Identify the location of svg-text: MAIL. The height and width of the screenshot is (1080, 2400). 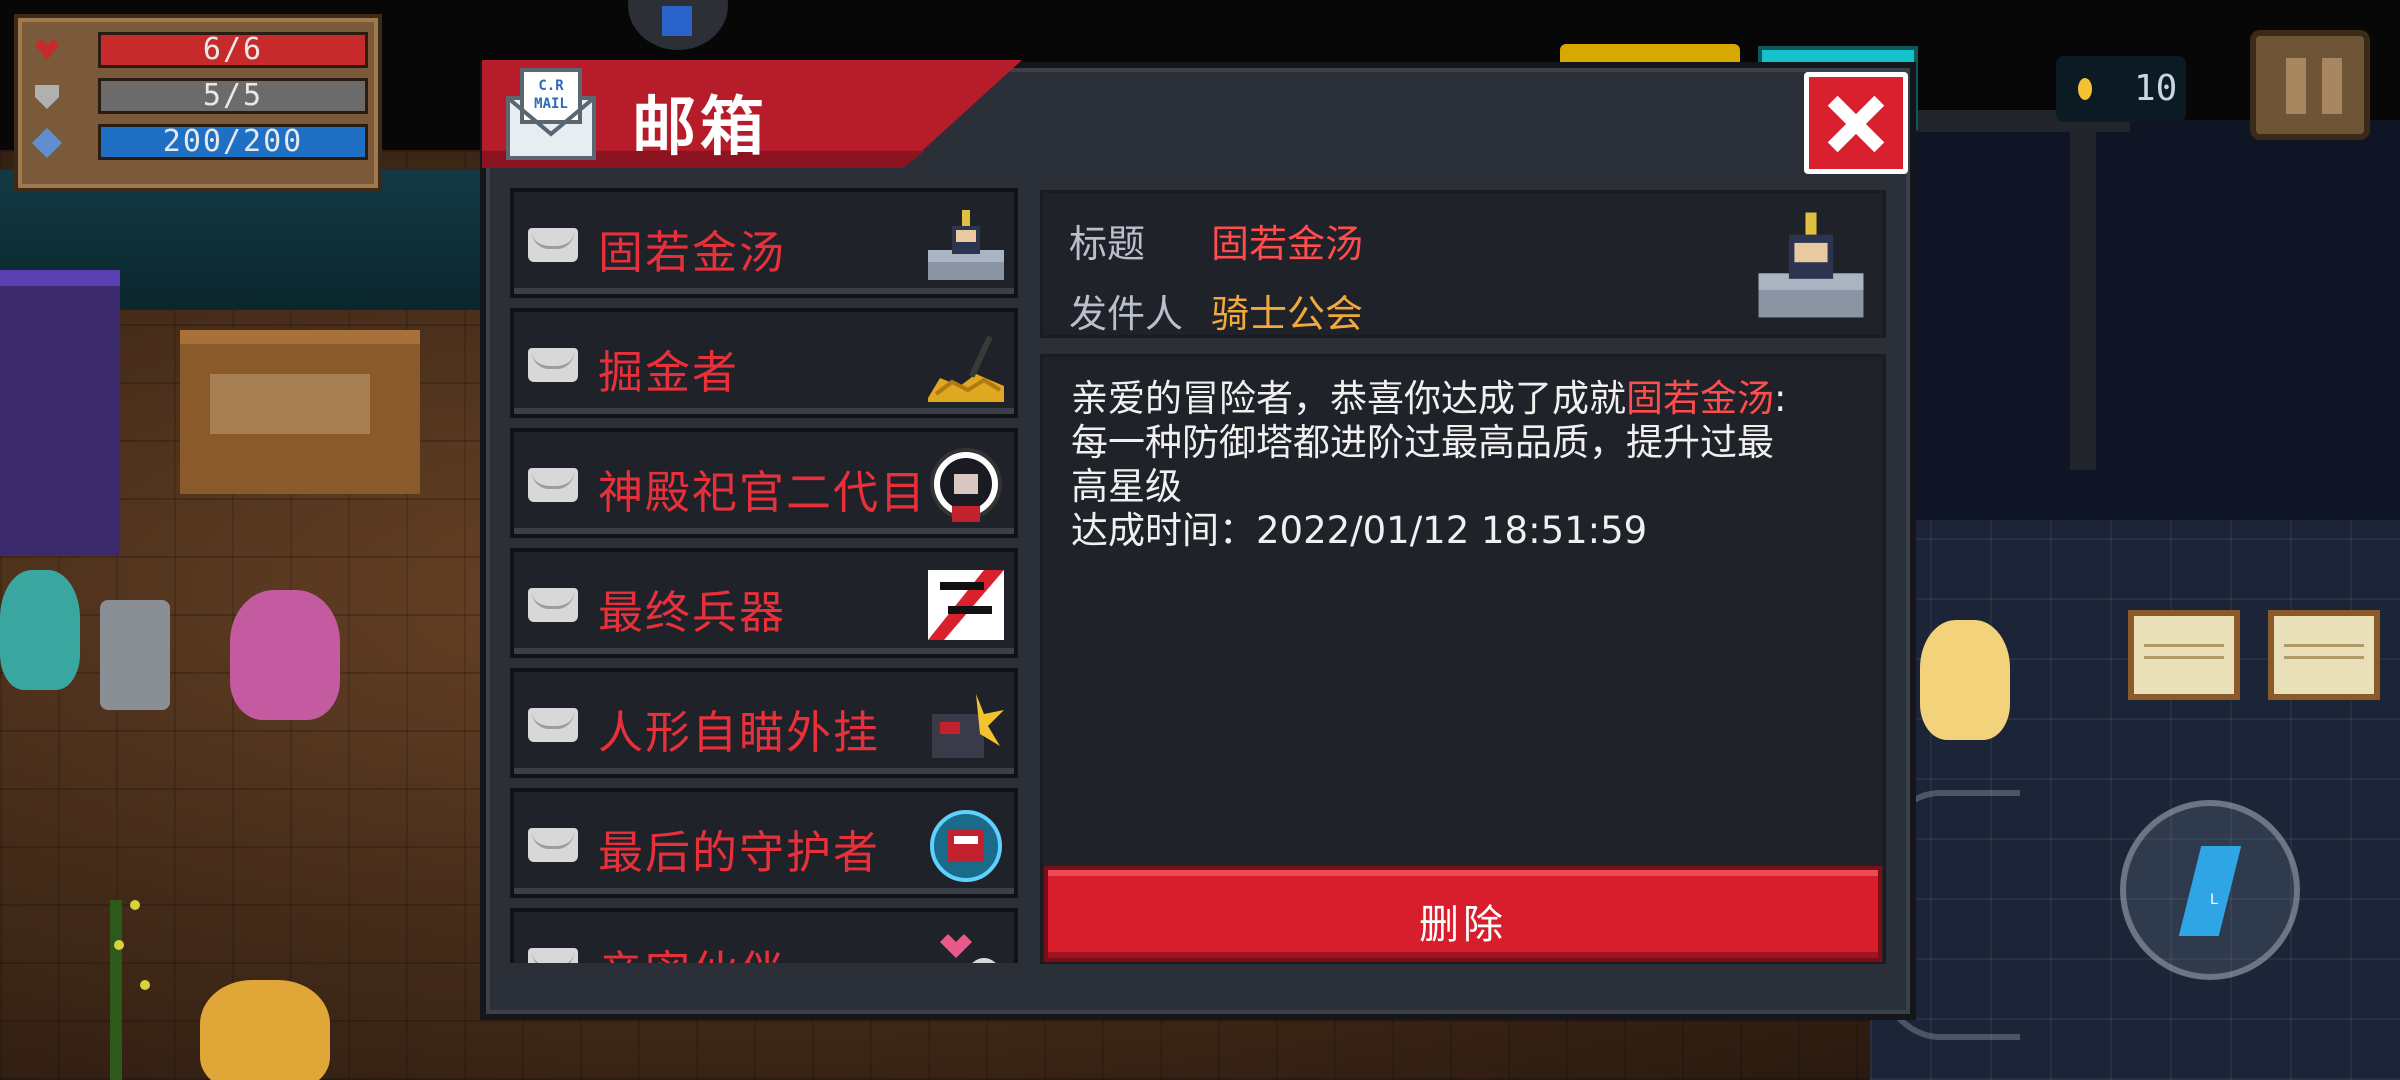
(551, 104).